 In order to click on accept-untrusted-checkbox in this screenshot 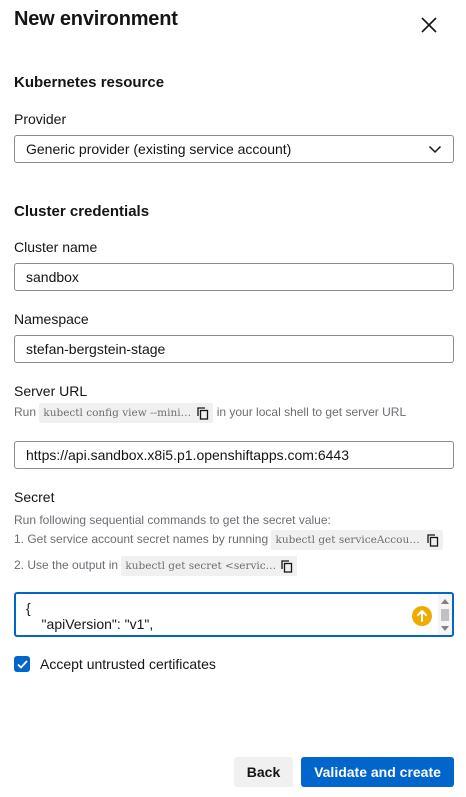, I will do `click(22, 664)`.